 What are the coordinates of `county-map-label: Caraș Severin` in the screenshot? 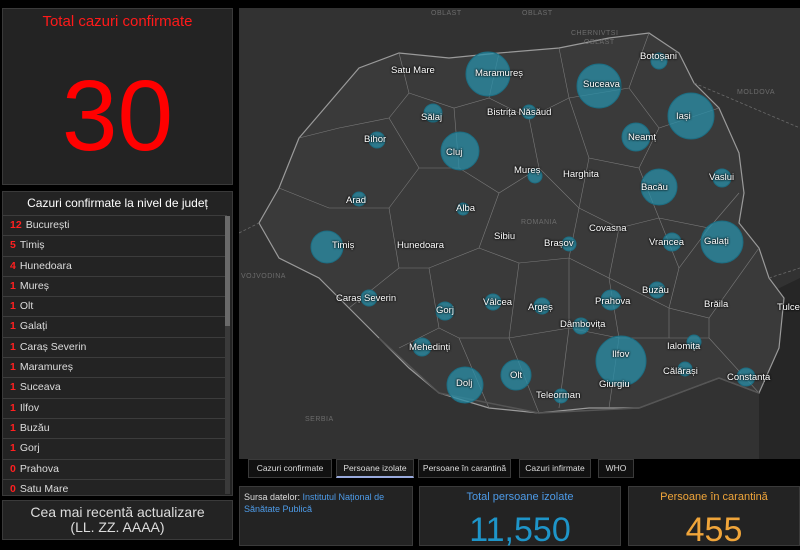 It's located at (366, 298).